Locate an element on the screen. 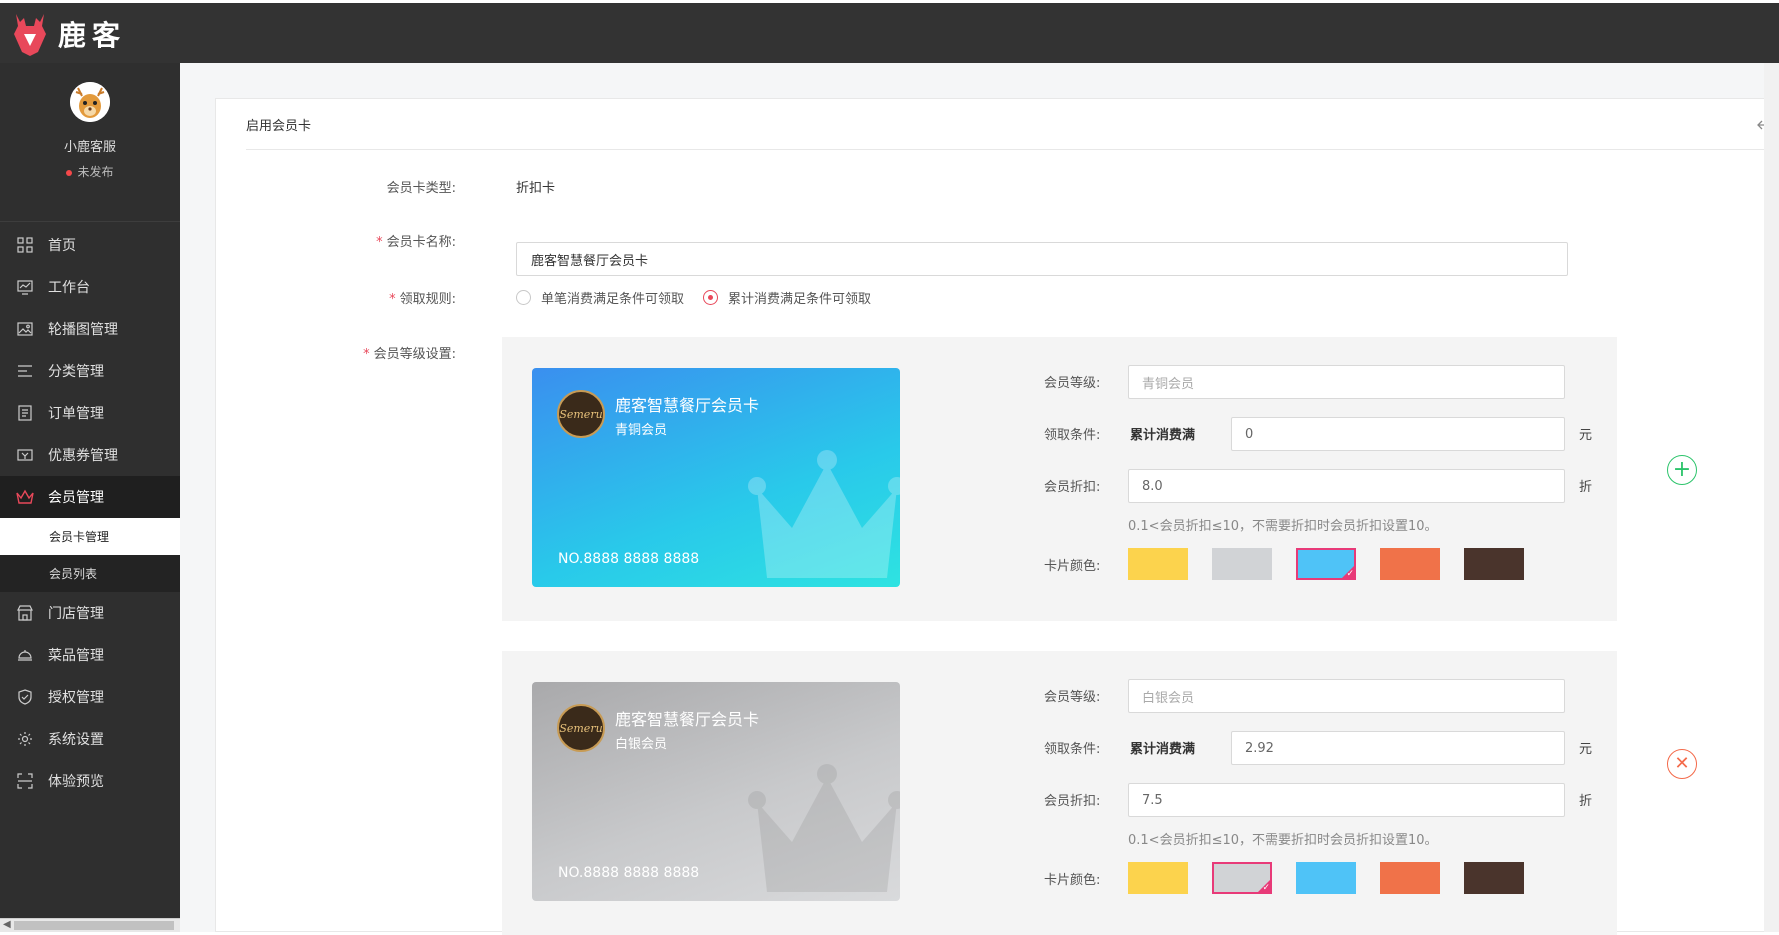 This screenshot has width=1779, height=935. store-icon is located at coordinates (25, 613).